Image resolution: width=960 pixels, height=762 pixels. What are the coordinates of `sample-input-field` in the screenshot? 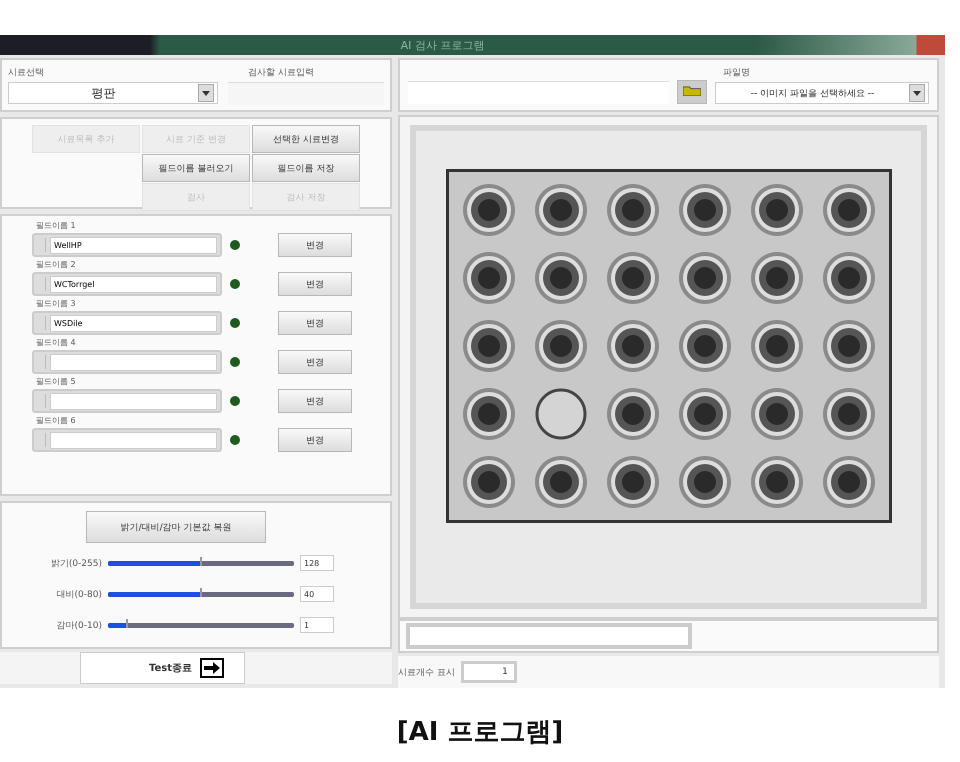 It's located at (306, 93).